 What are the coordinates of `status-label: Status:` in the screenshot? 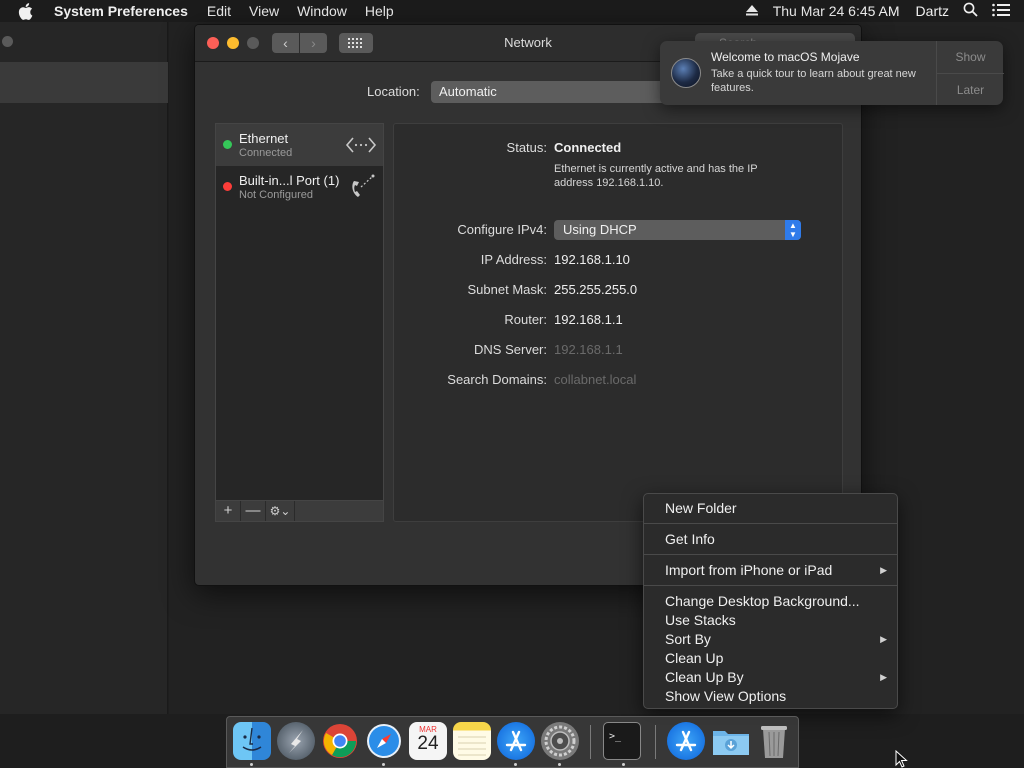 It's located at (526, 147).